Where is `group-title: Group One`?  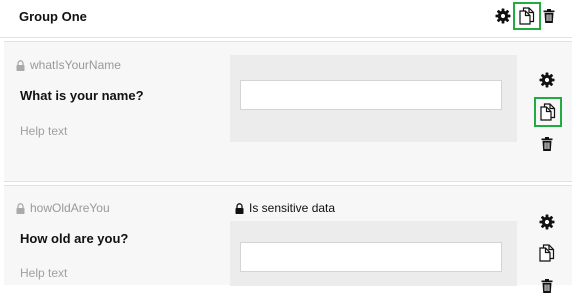 group-title: Group One is located at coordinates (53, 16).